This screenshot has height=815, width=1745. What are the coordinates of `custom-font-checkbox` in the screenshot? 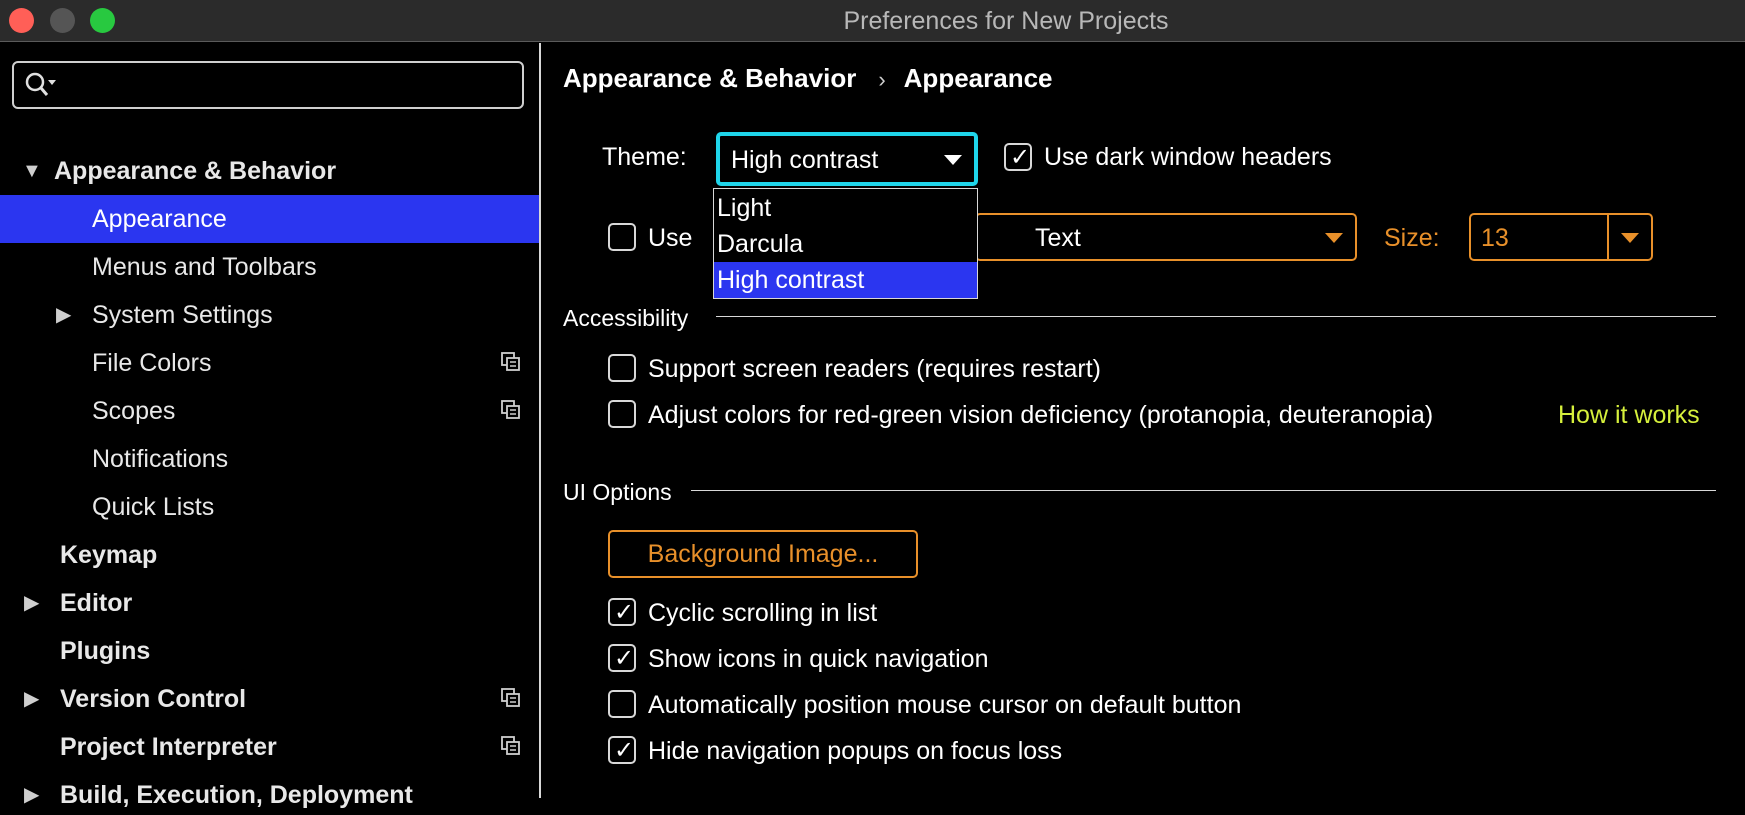 It's located at (622, 237).